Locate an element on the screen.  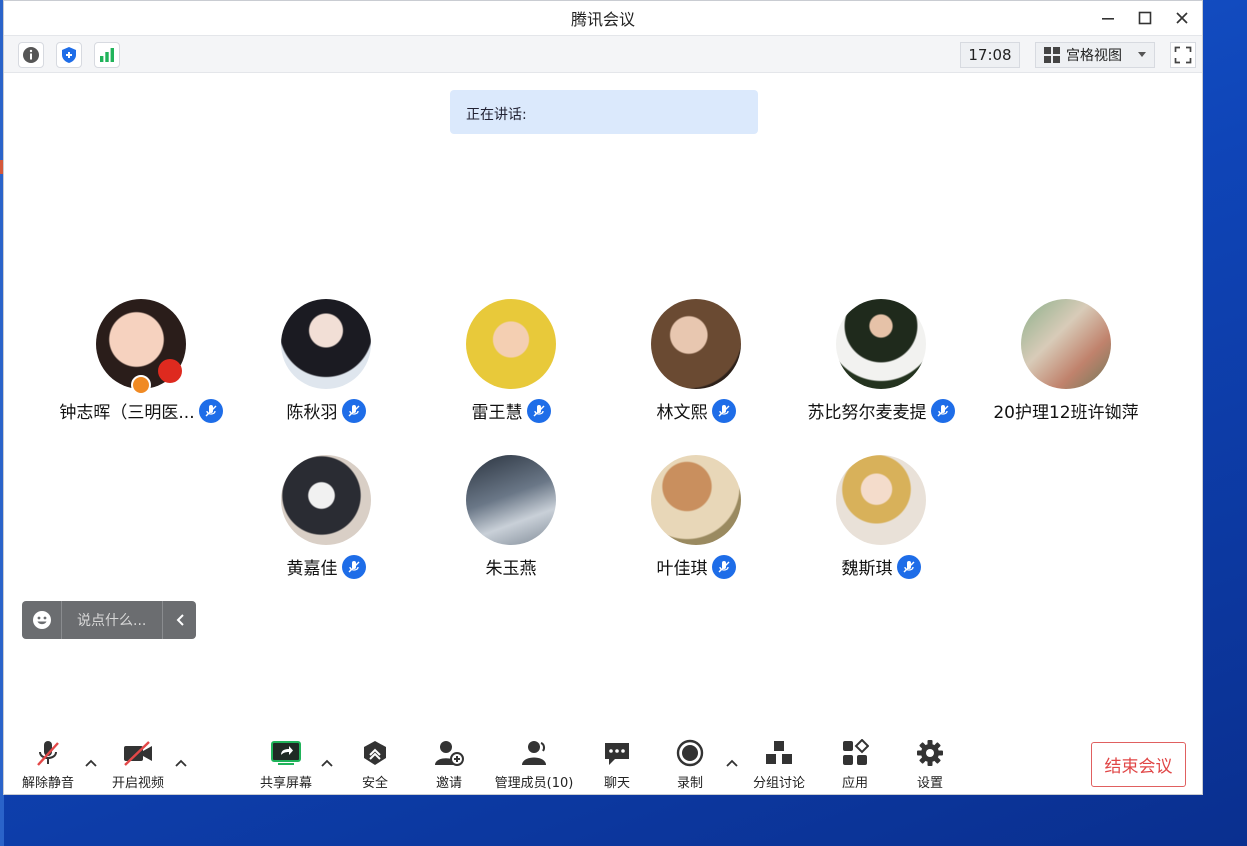
participant-name: 雷王慧 is located at coordinates (497, 413).